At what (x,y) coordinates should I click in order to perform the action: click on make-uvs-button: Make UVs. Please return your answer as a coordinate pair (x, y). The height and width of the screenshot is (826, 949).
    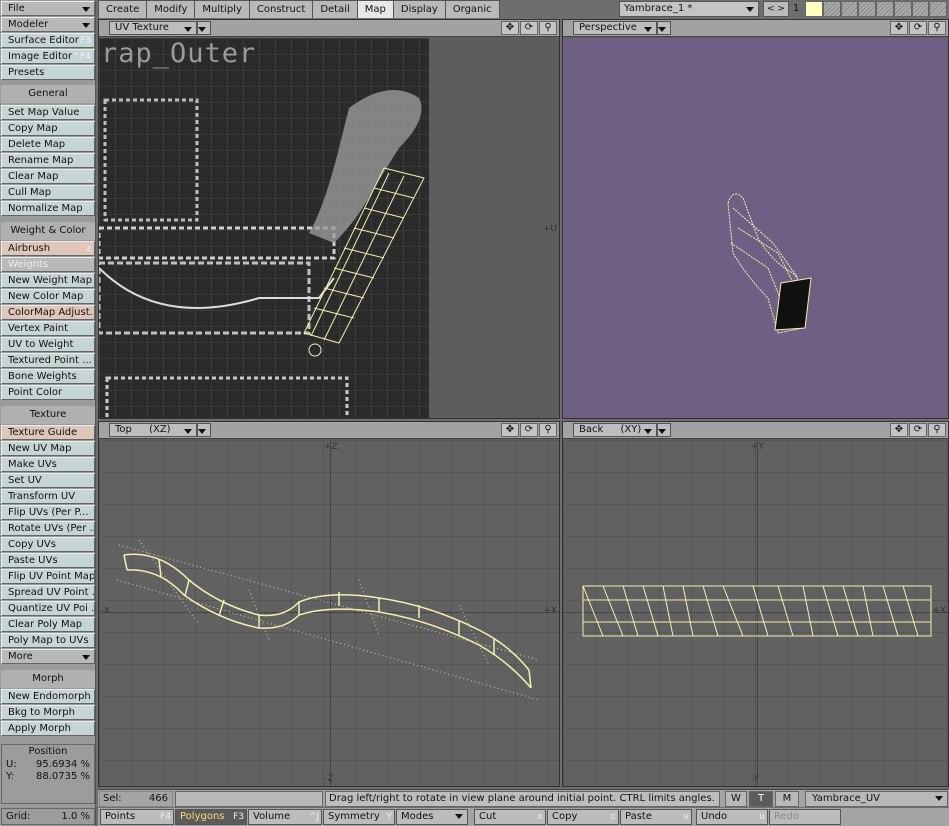
    Looking at the image, I should click on (48, 464).